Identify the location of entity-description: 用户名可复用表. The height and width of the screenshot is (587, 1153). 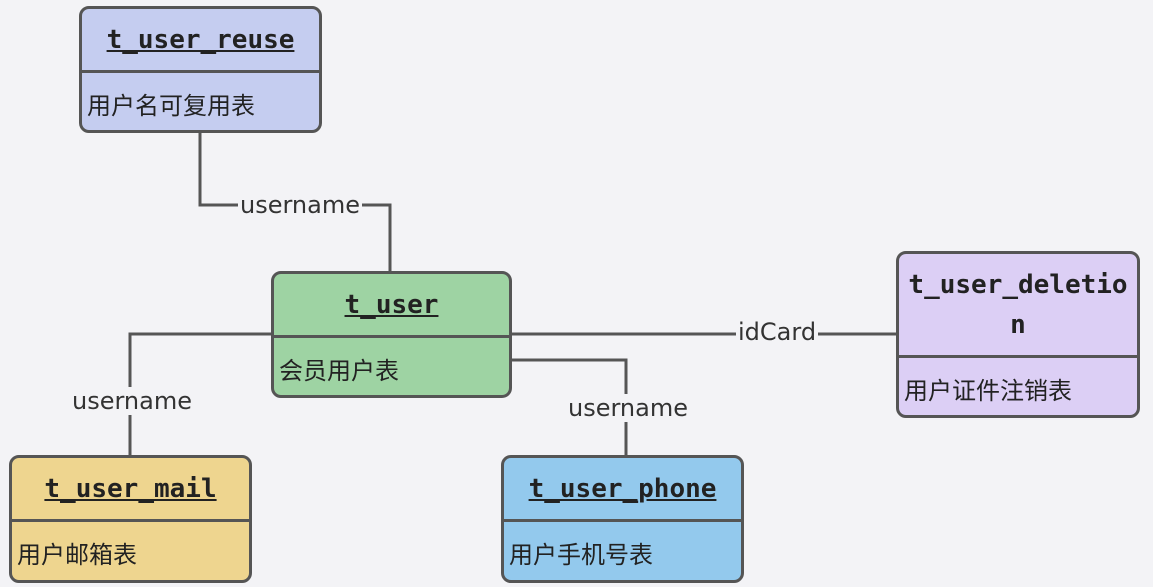
(171, 105).